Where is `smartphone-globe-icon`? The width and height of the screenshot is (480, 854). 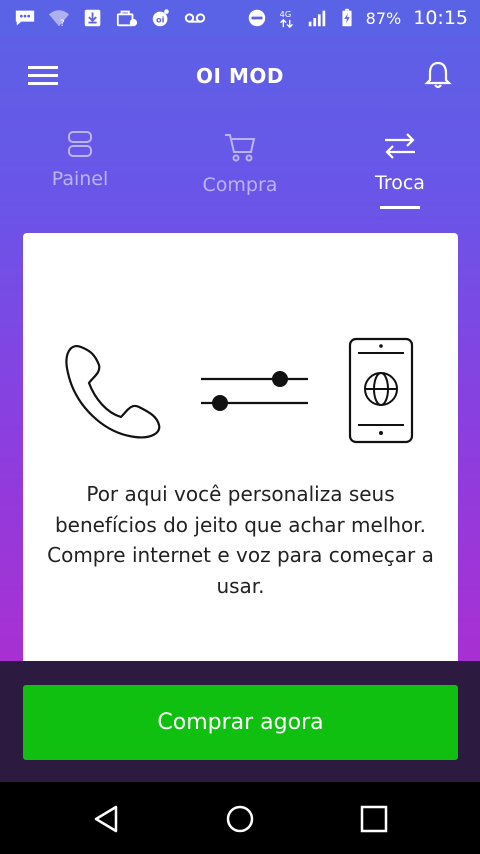
smartphone-globe-icon is located at coordinates (381, 390).